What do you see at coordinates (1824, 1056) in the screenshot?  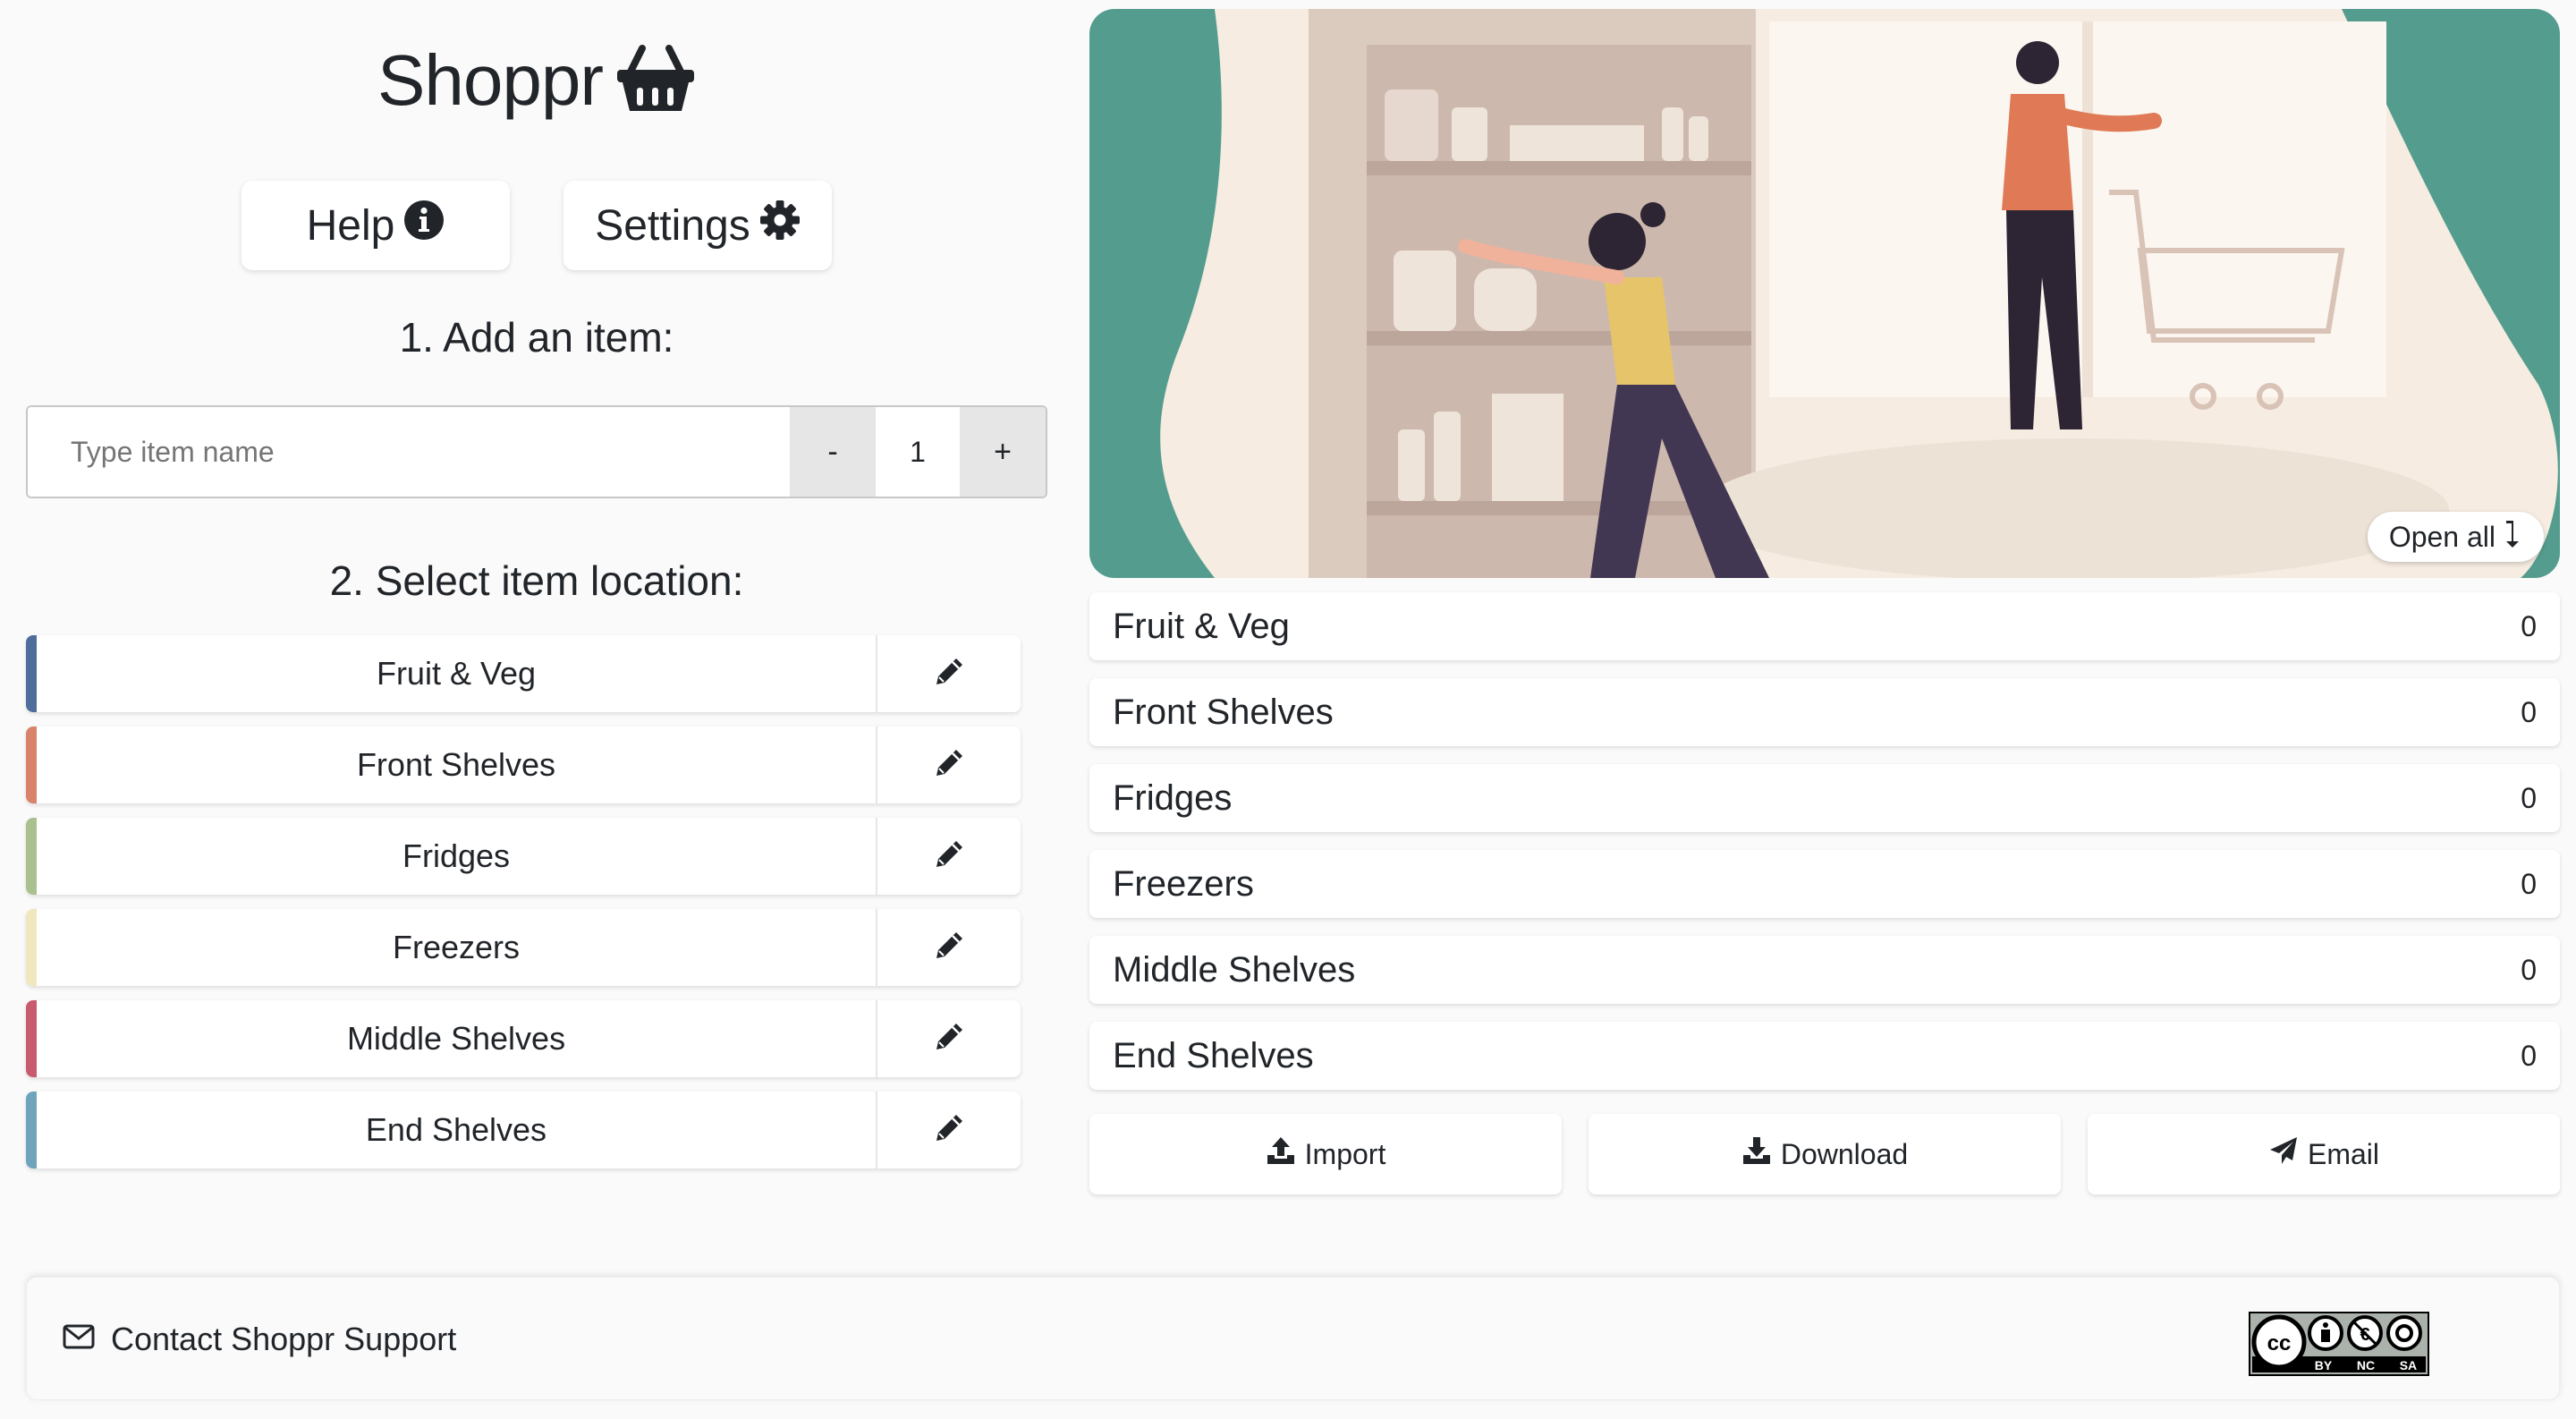 I see `summary-item-end-shelves: End Shelves 0` at bounding box center [1824, 1056].